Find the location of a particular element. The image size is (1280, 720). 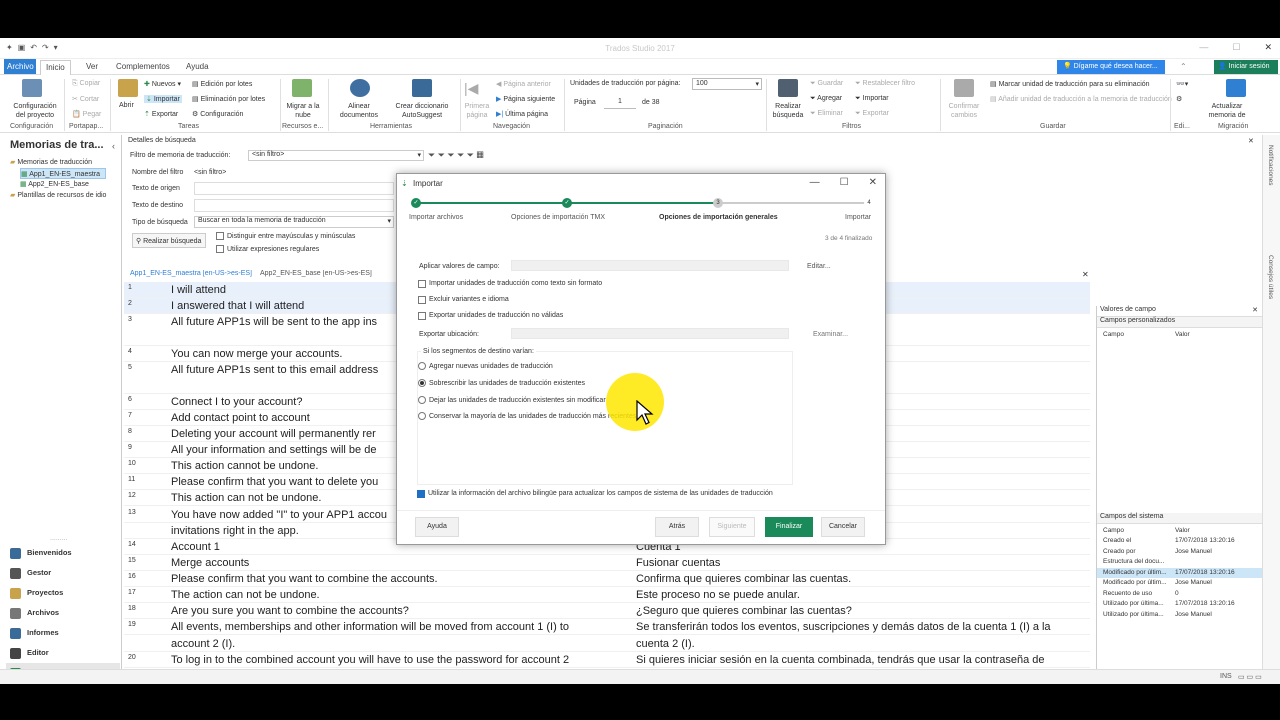

dialog-maximize-icon: ☐ is located at coordinates (844, 182).